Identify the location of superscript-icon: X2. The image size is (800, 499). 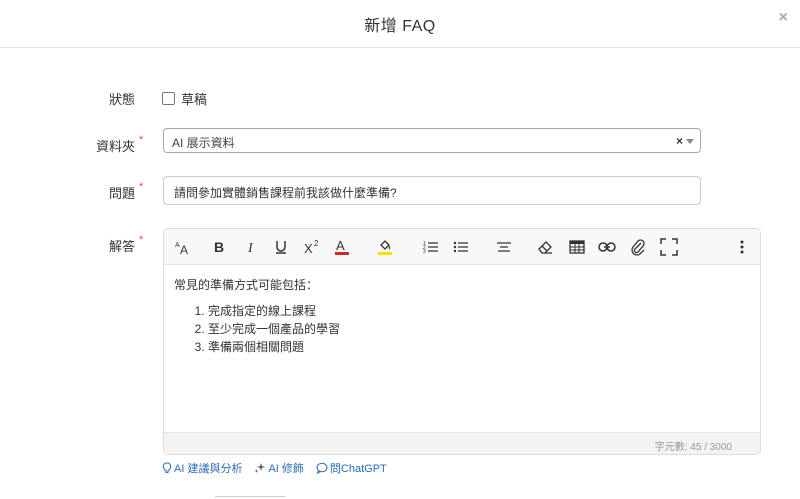
(312, 247).